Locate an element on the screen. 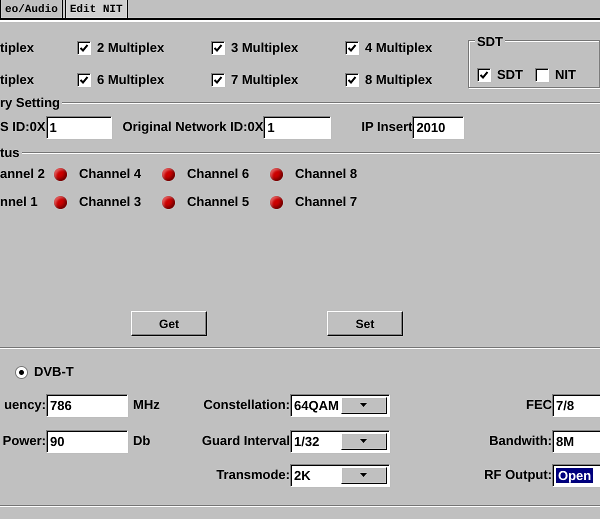  channel-label: Channel 8 is located at coordinates (326, 174).